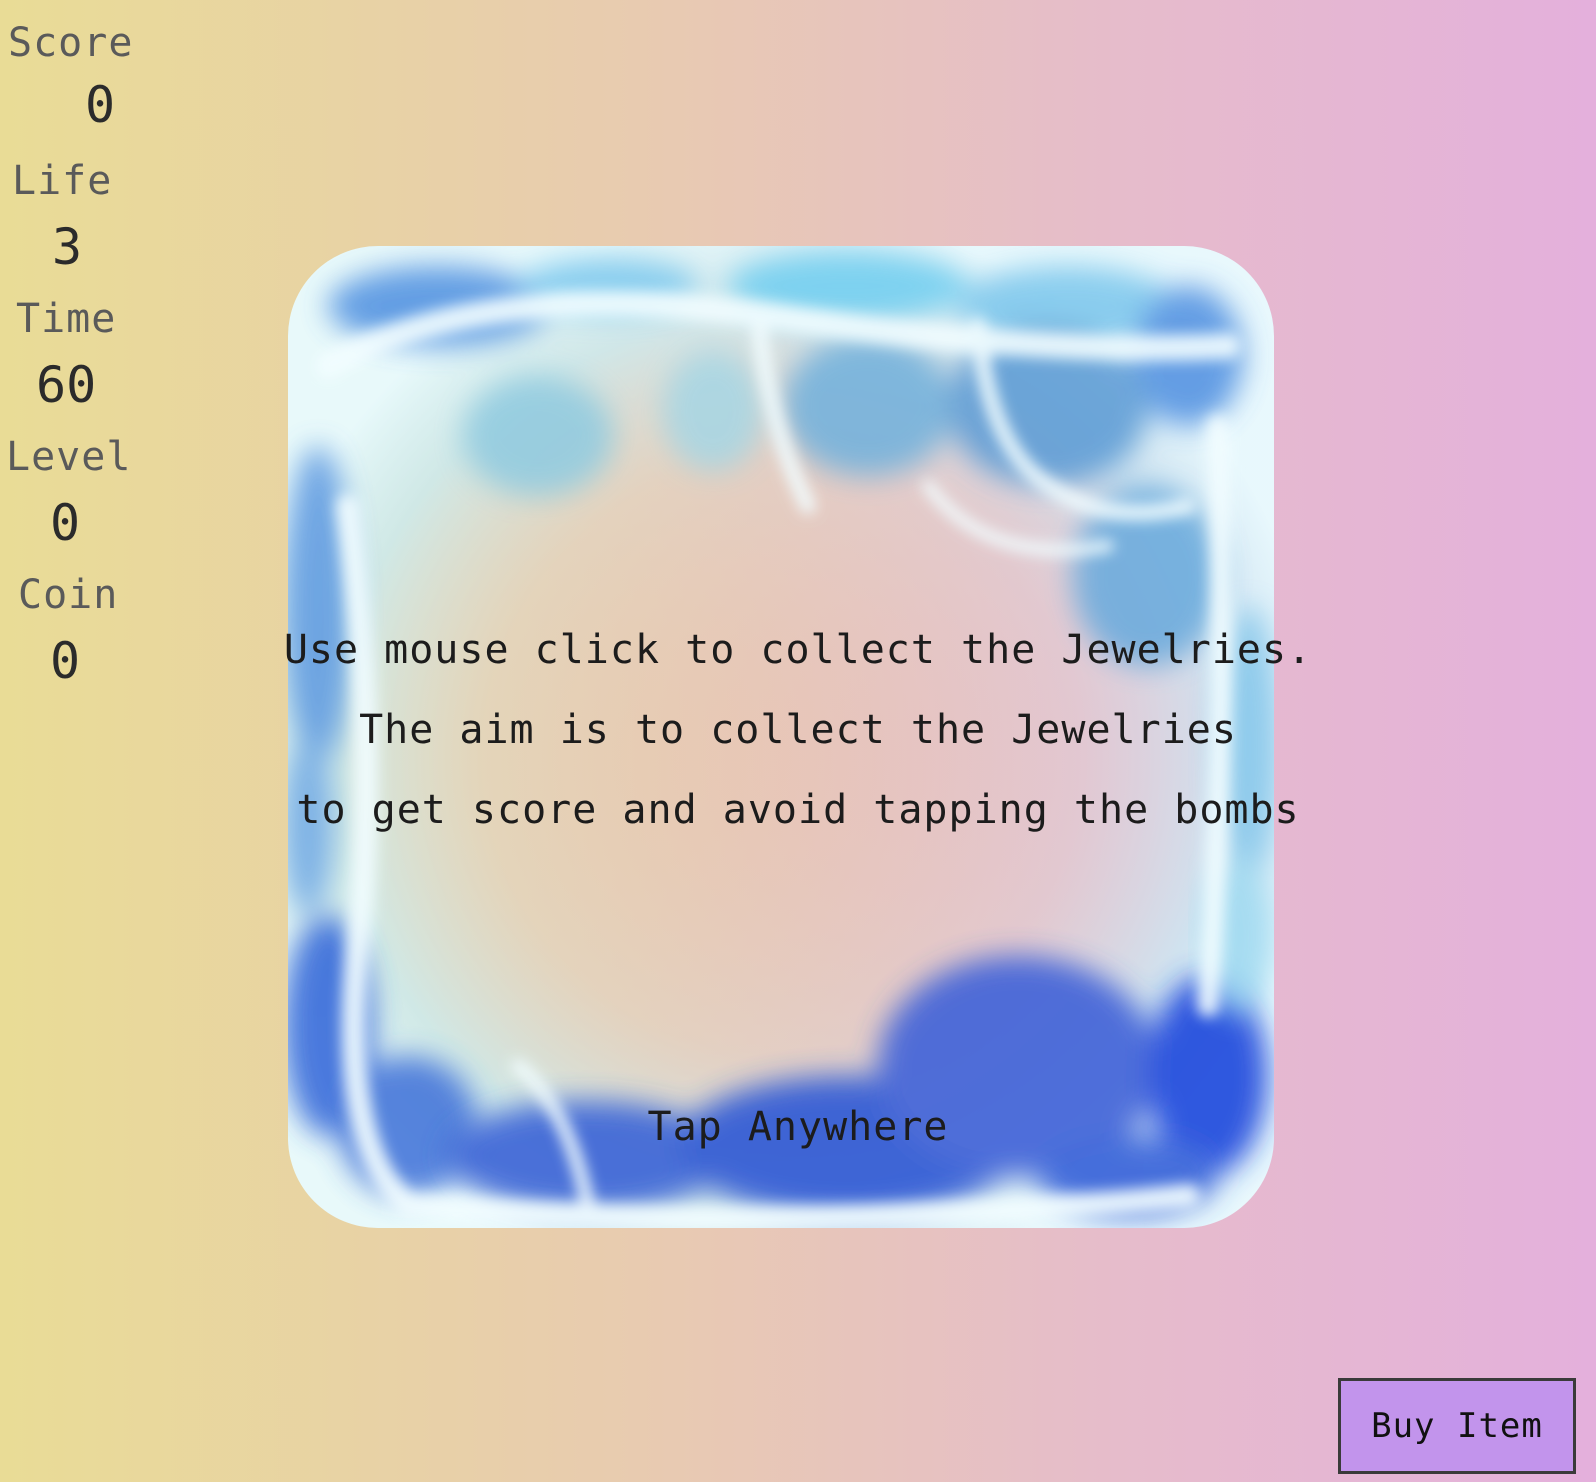 This screenshot has width=1596, height=1482. What do you see at coordinates (66, 385) in the screenshot?
I see `time-value: 60` at bounding box center [66, 385].